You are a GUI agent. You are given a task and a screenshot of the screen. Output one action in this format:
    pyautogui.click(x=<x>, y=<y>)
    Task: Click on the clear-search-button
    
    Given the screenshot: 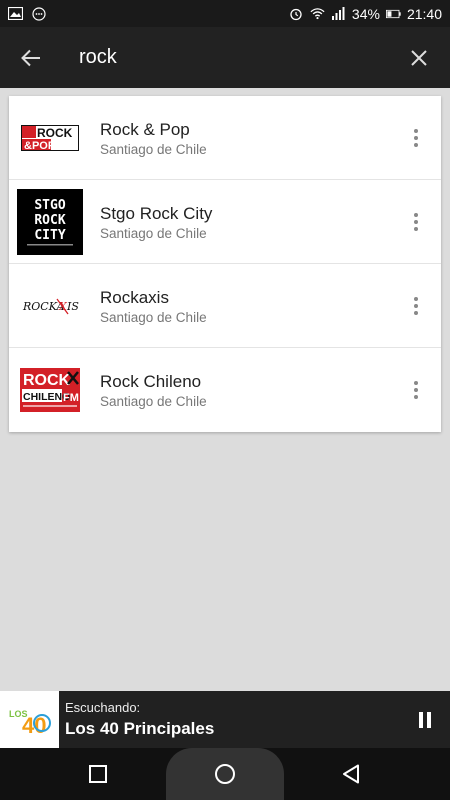 What is the action you would take?
    pyautogui.click(x=419, y=57)
    